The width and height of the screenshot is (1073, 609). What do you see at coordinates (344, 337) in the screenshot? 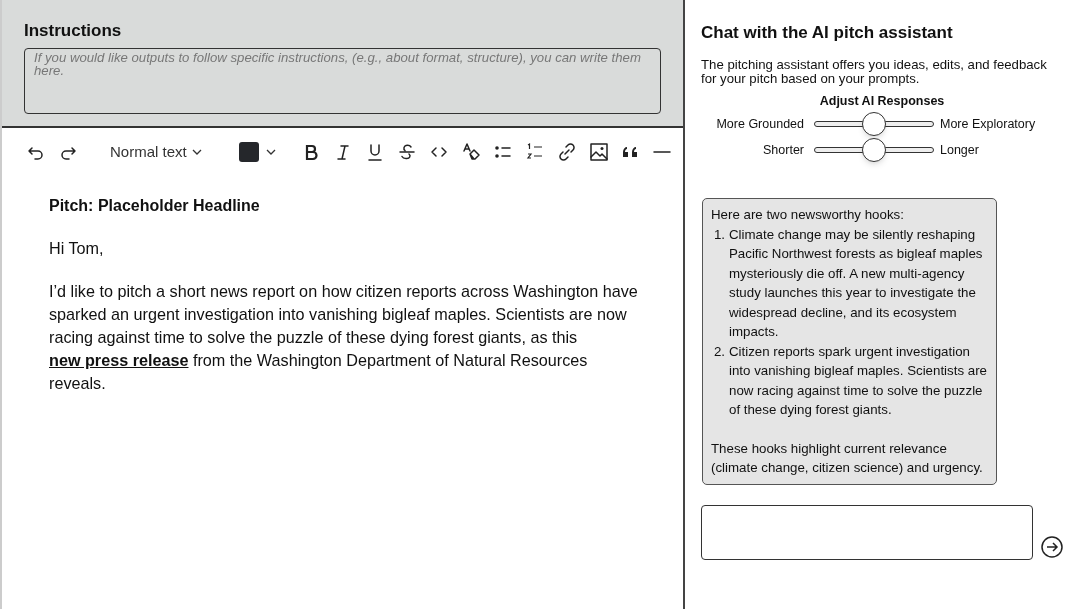
I see `body-paragraph: I’d like to pitch a short news report on how citizen reports across Washington have sparked an urgent investigation into vanishing bigleaf maples. Scientists are now racing against time to solve the puzzle of these dying forest giants, as this new press release from the Washington Department of Natural Resources reveals.` at bounding box center [344, 337].